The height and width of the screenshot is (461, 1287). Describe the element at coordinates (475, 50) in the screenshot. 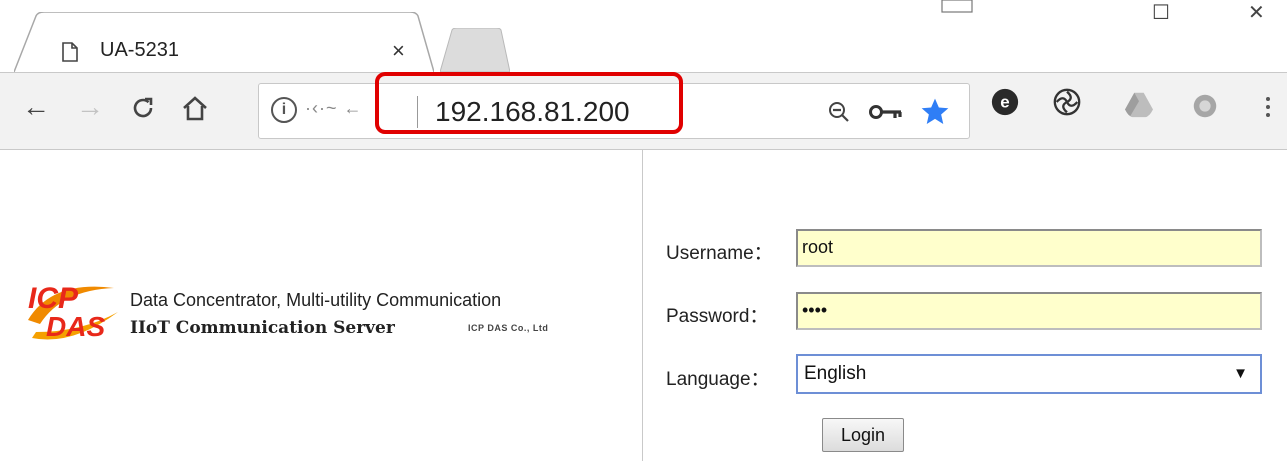

I see `new-tab-button` at that location.